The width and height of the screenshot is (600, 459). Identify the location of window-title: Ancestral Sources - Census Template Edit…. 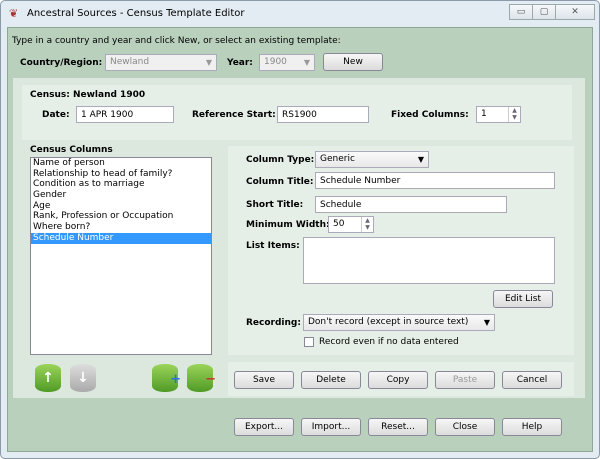
(136, 13).